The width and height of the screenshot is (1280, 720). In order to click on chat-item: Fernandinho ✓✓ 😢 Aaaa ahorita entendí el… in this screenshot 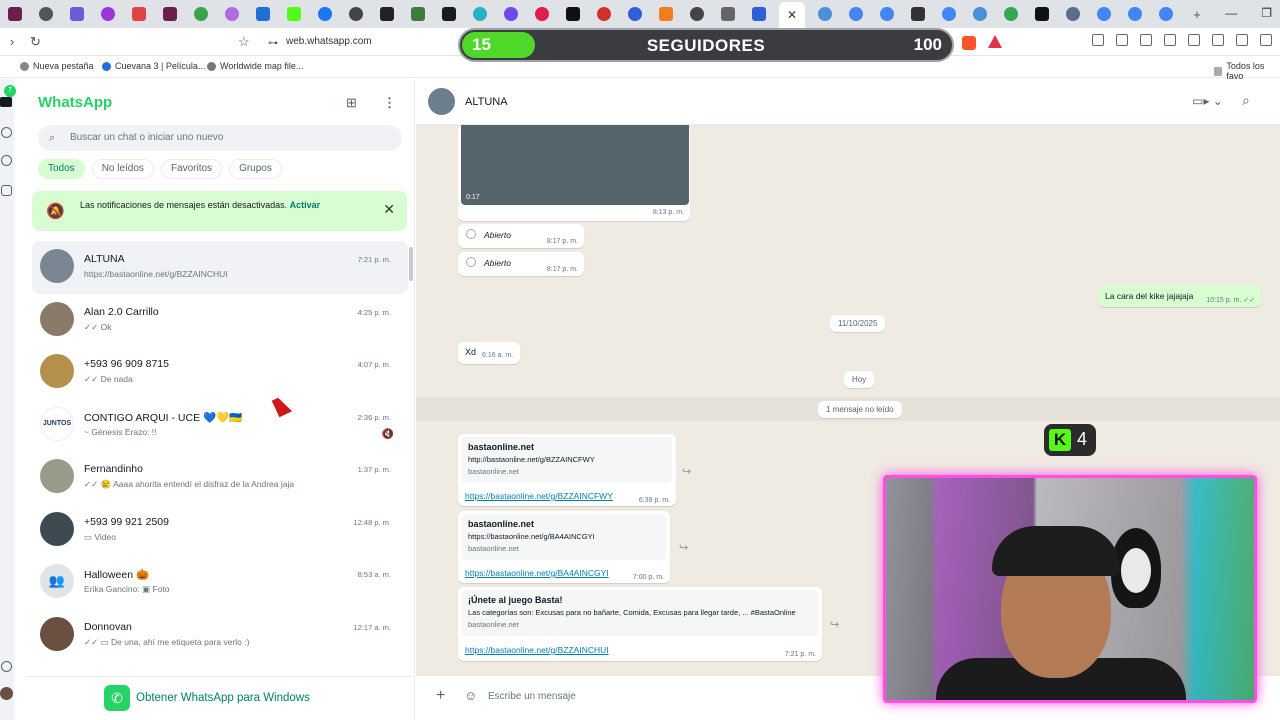, I will do `click(220, 477)`.